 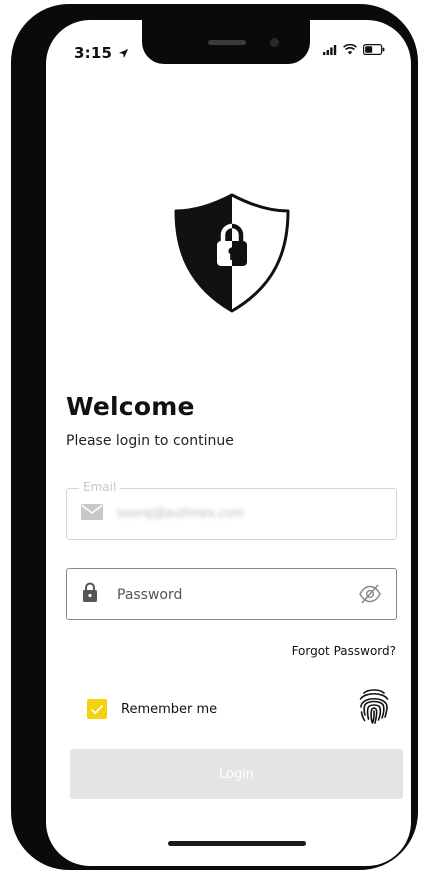 I want to click on status-indicators, so click(x=354, y=49).